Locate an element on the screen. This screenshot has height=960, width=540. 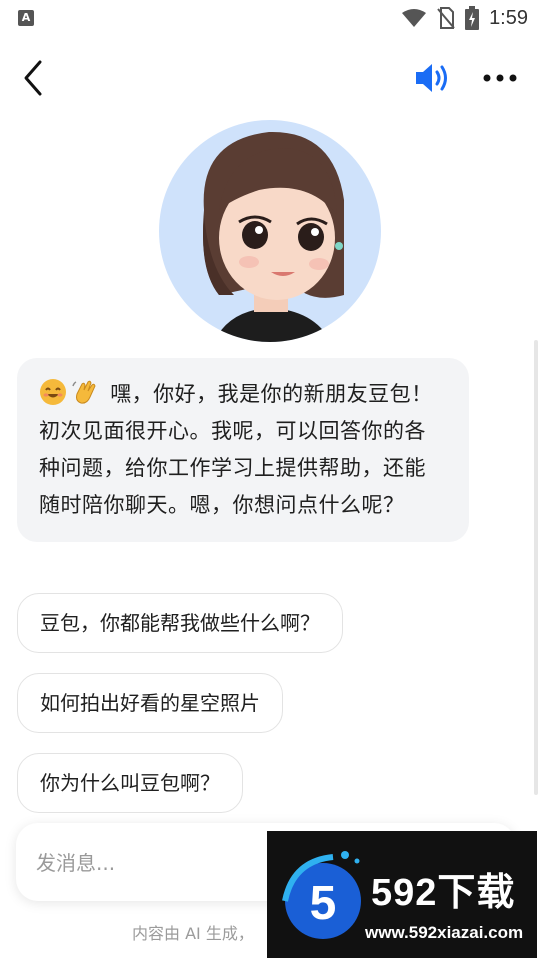
battery-charging-icon is located at coordinates (472, 18).